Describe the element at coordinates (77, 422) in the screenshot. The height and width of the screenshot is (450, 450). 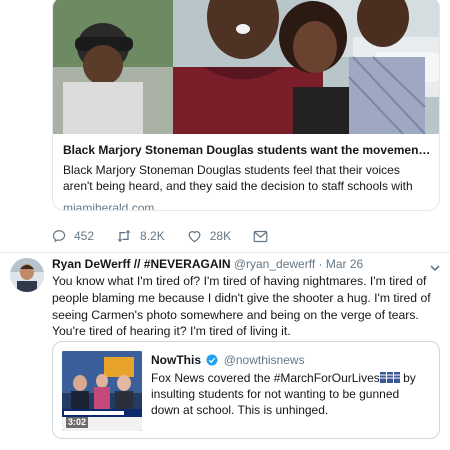
I see `video-duration: 3:02` at that location.